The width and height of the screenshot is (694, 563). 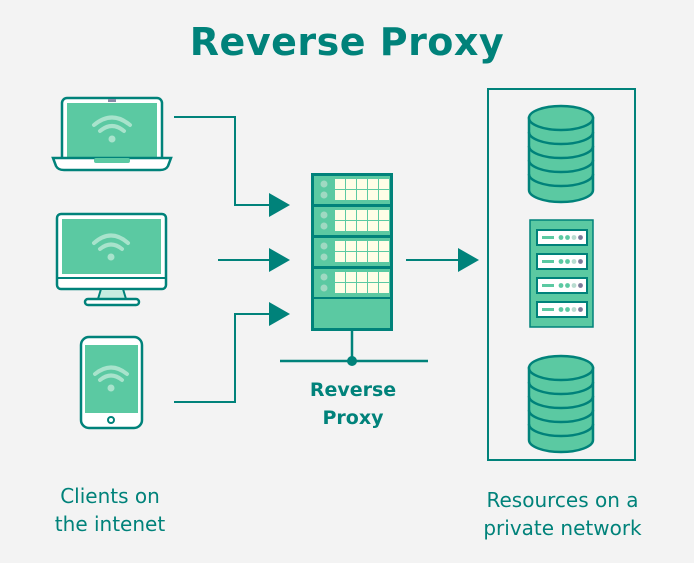 I want to click on proxy-server-icon, so click(x=354, y=269).